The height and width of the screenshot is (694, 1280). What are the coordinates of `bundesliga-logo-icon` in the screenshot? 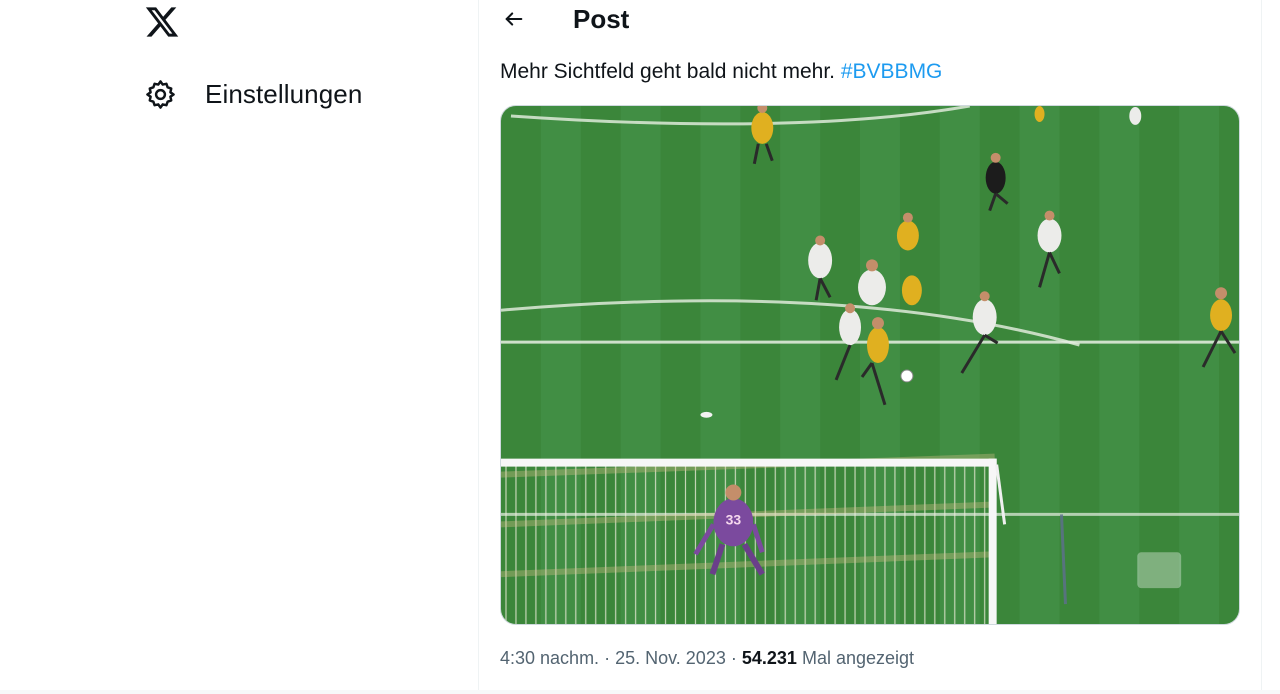 It's located at (1159, 570).